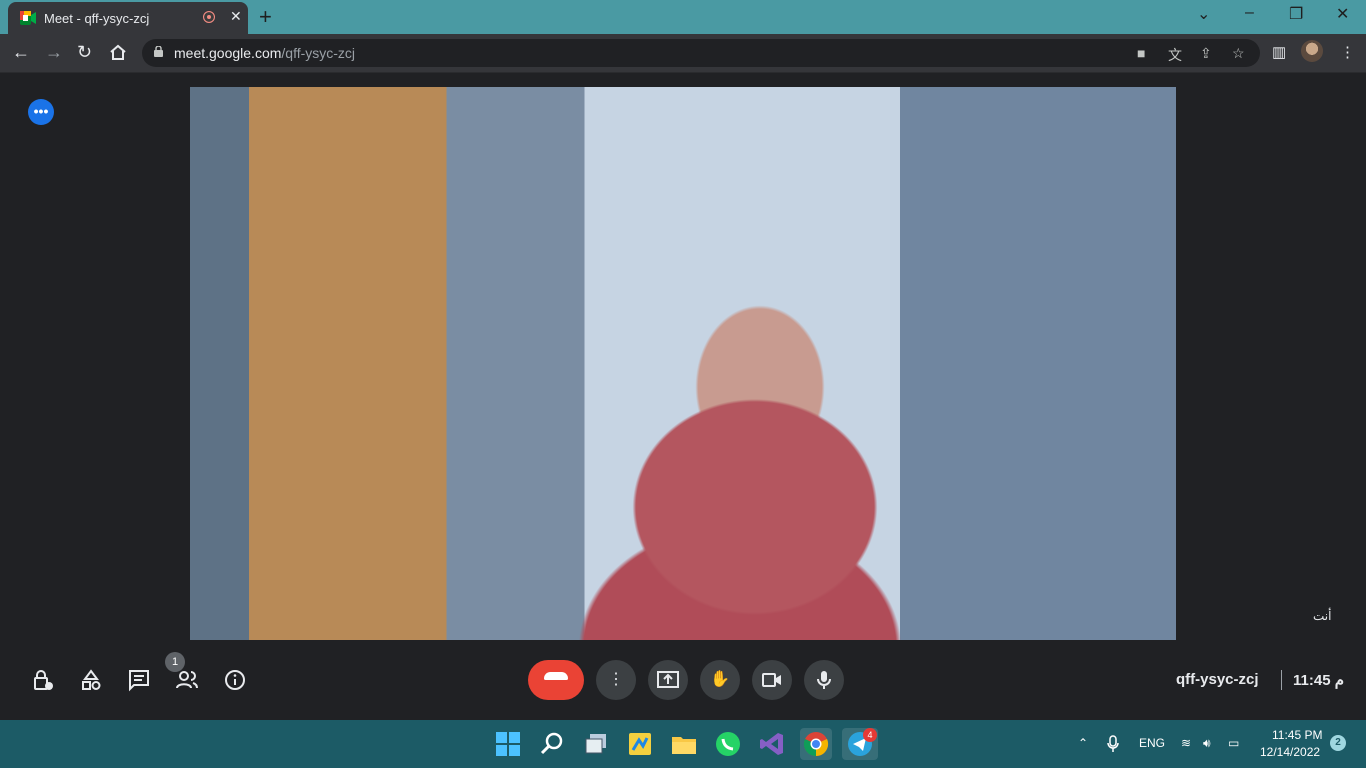 Image resolution: width=1366 pixels, height=768 pixels. What do you see at coordinates (118, 52) in the screenshot?
I see `home-icon` at bounding box center [118, 52].